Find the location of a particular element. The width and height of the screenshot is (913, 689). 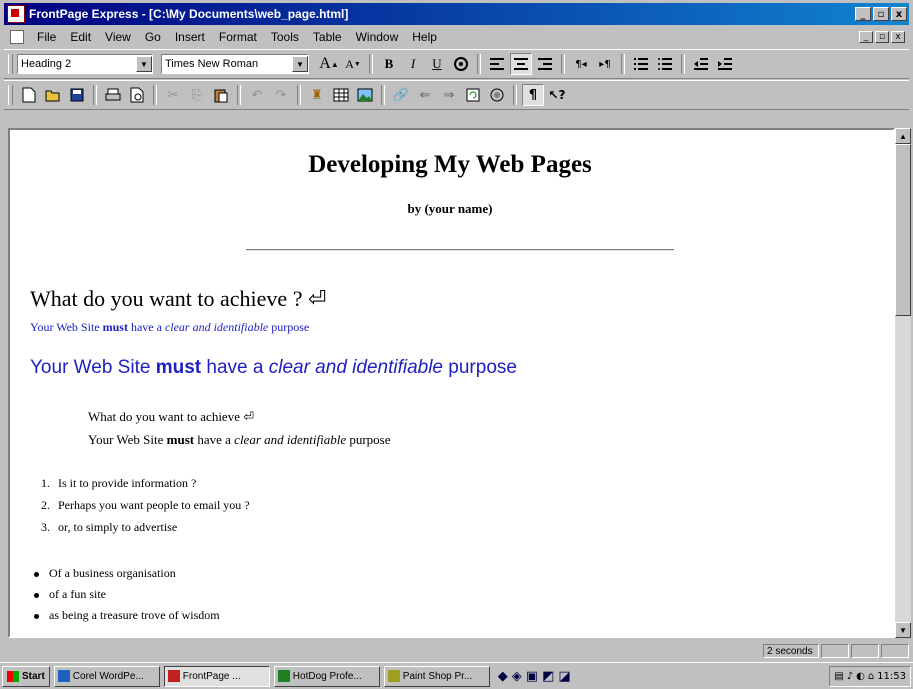

quick-launch: ◆ ◈ ▣ ◩ ◪ is located at coordinates (534, 676).